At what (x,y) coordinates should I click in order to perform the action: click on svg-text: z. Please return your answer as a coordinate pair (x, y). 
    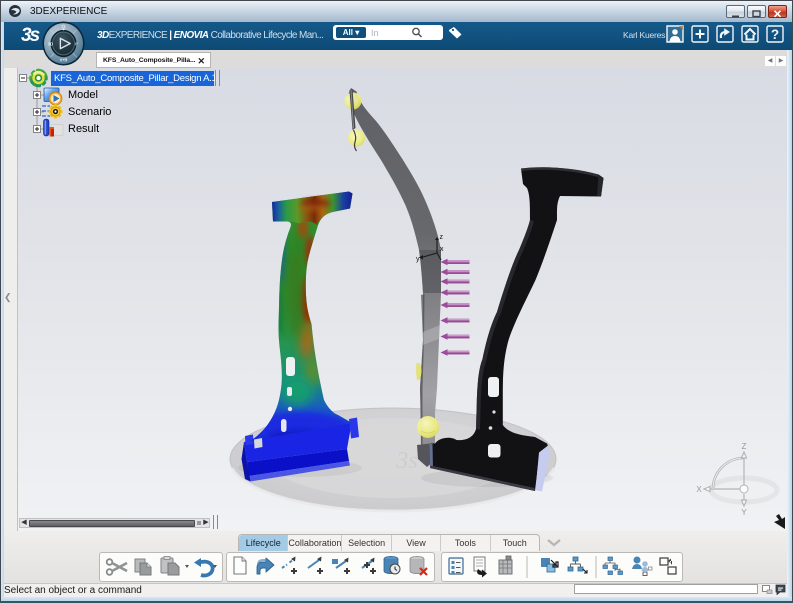
    Looking at the image, I should click on (442, 237).